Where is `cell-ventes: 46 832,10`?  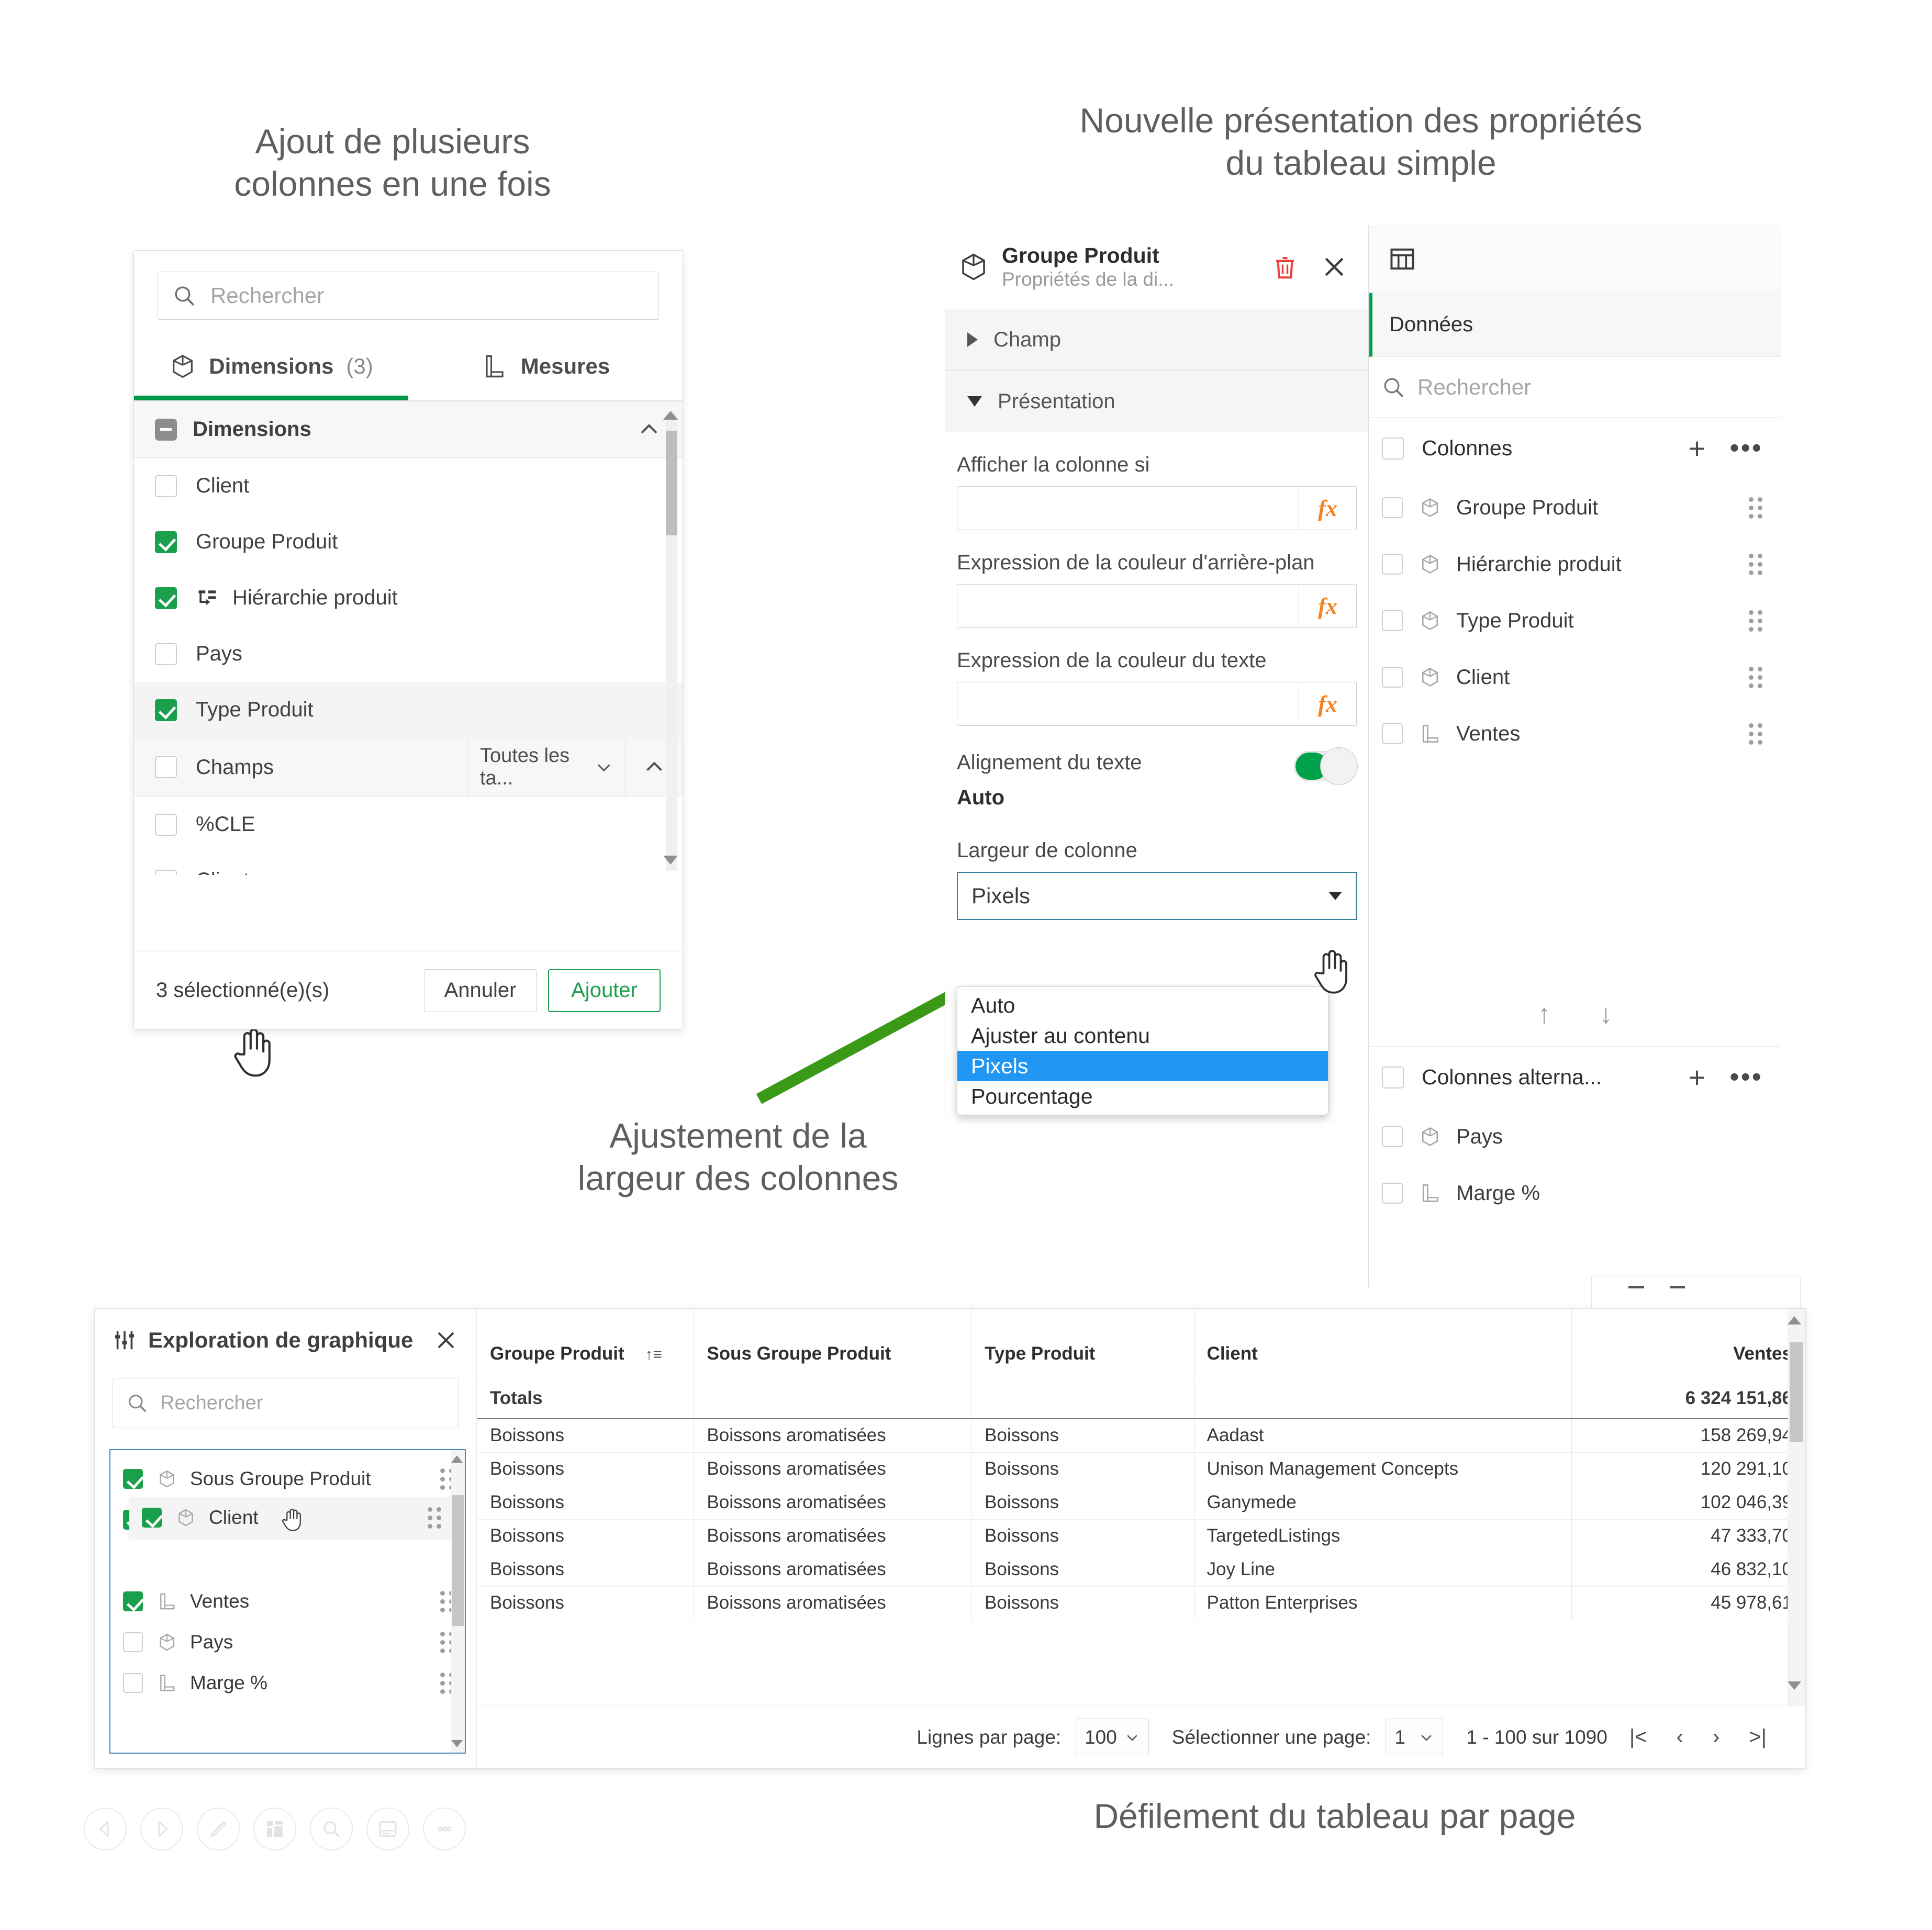 cell-ventes: 46 832,10 is located at coordinates (1688, 1570).